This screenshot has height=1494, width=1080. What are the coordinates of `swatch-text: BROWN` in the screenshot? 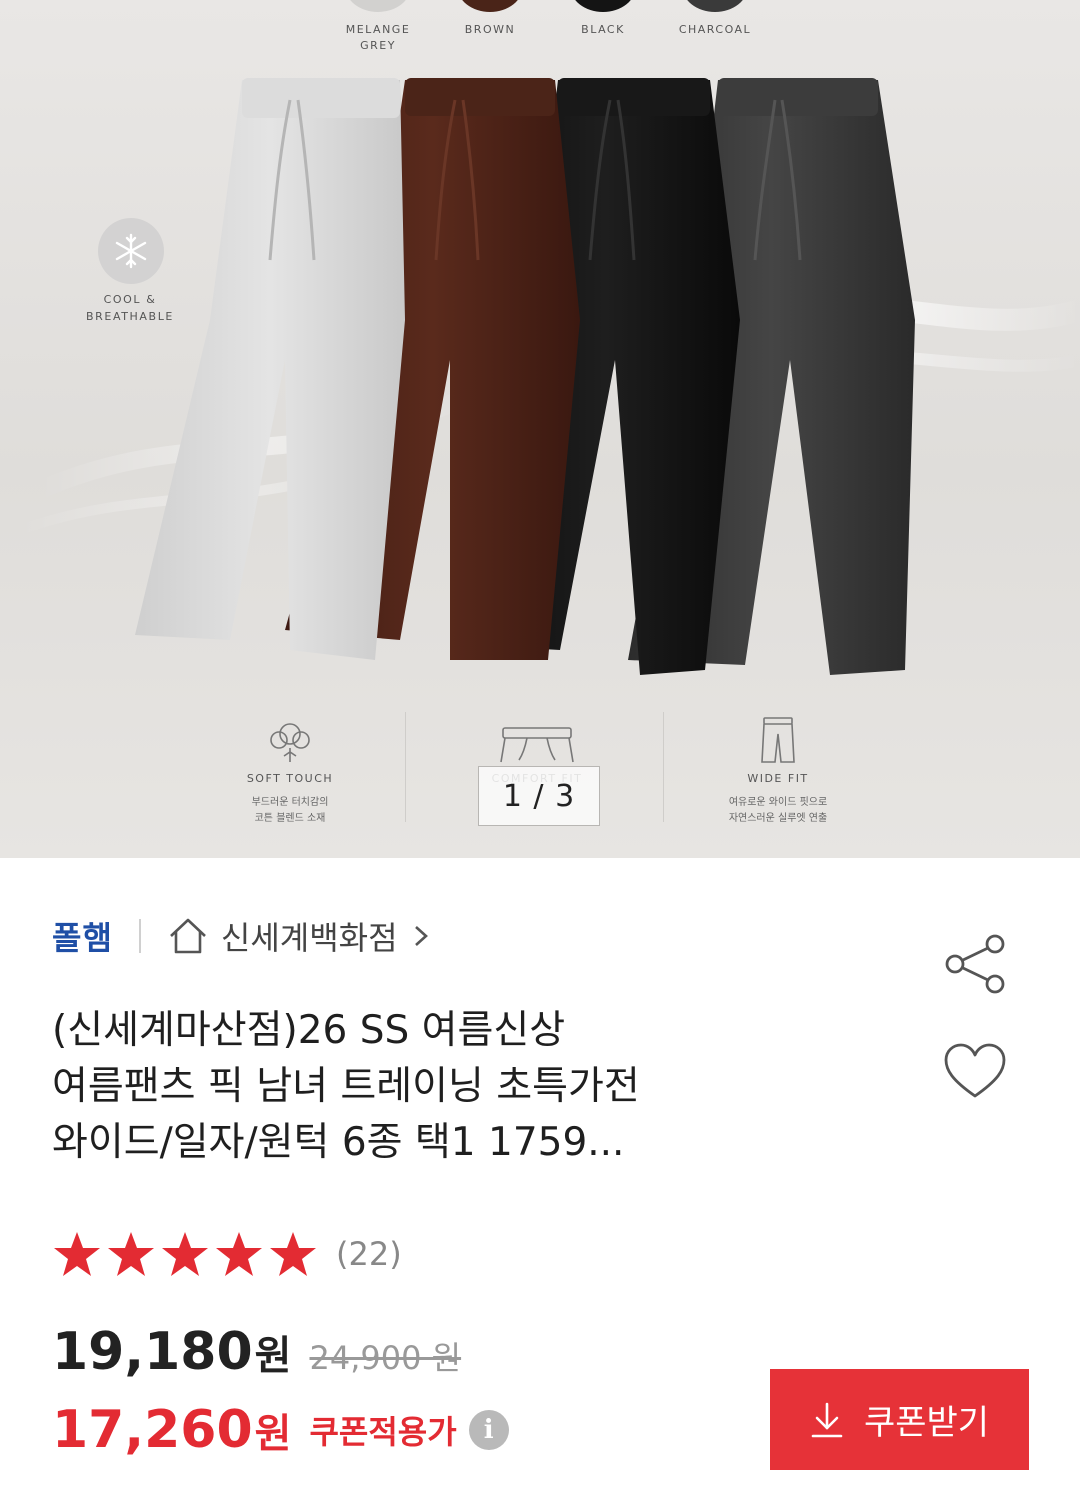 It's located at (490, 29).